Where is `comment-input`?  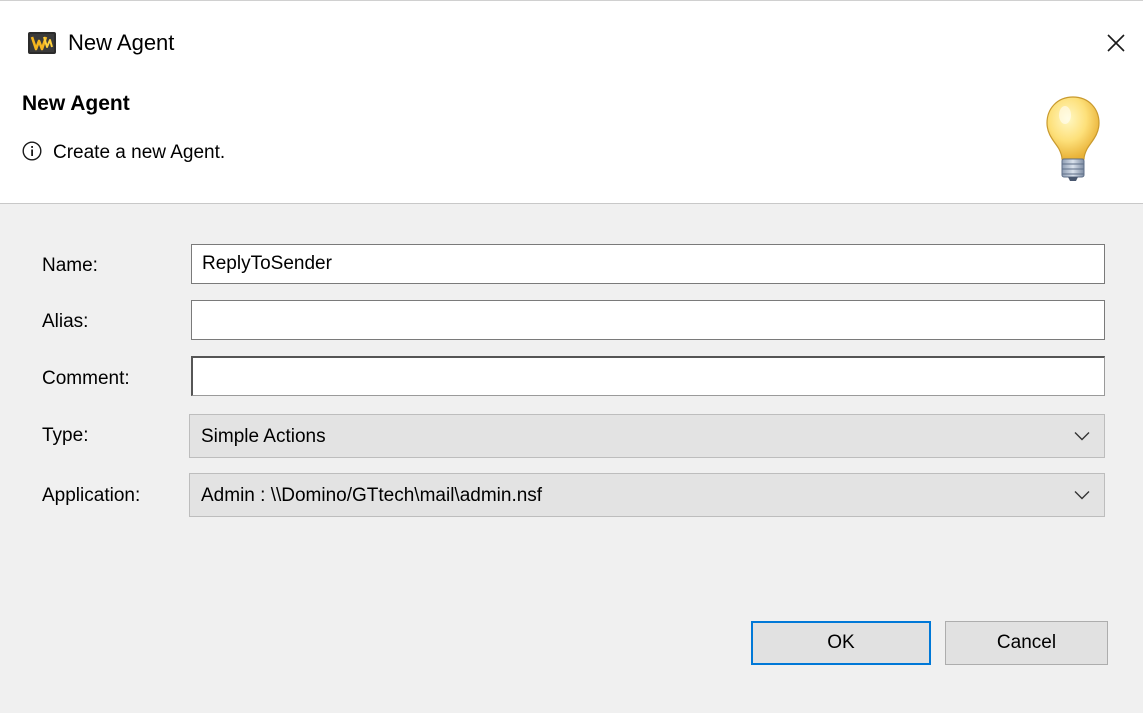 comment-input is located at coordinates (648, 376).